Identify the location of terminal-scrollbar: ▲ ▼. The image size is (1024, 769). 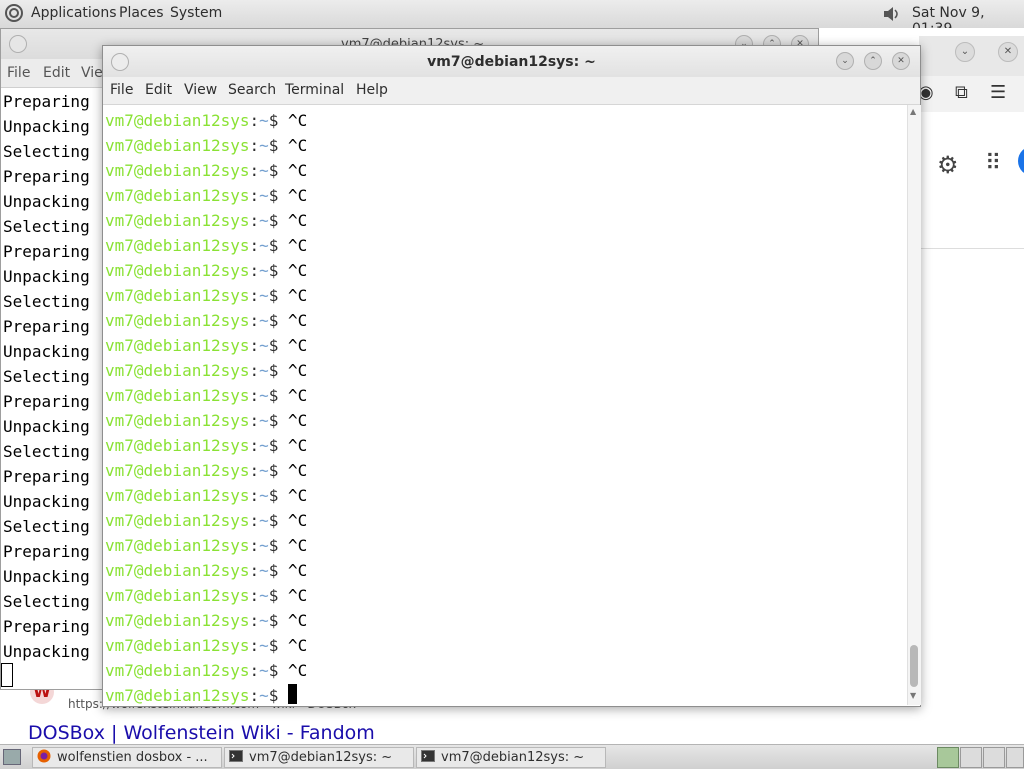
(914, 405).